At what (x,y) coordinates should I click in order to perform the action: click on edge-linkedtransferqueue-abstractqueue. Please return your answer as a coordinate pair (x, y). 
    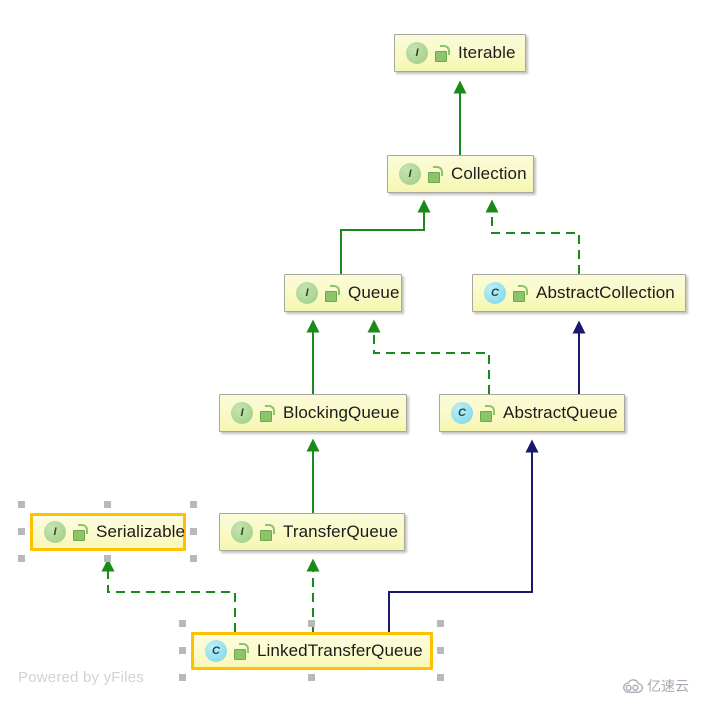
    Looking at the image, I should click on (463, 535).